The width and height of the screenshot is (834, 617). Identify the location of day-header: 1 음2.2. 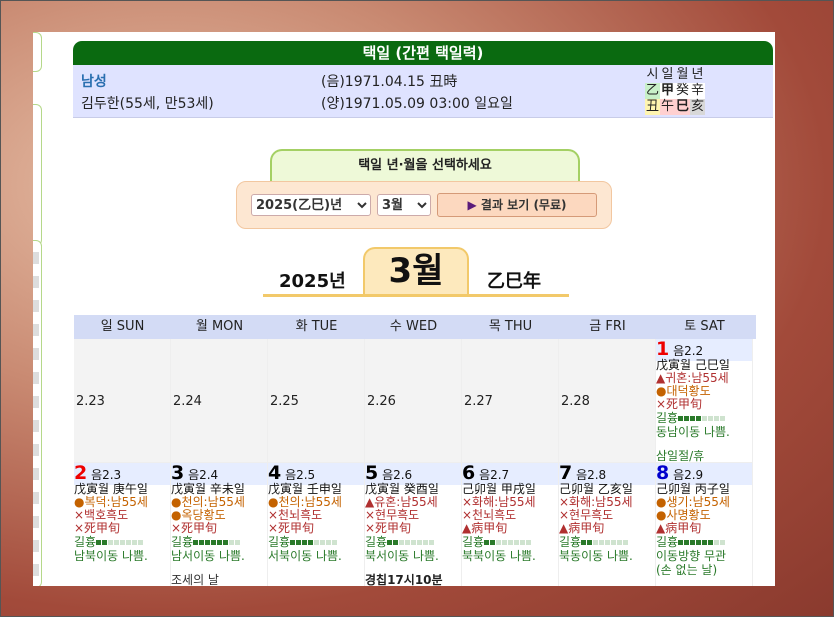
(704, 349).